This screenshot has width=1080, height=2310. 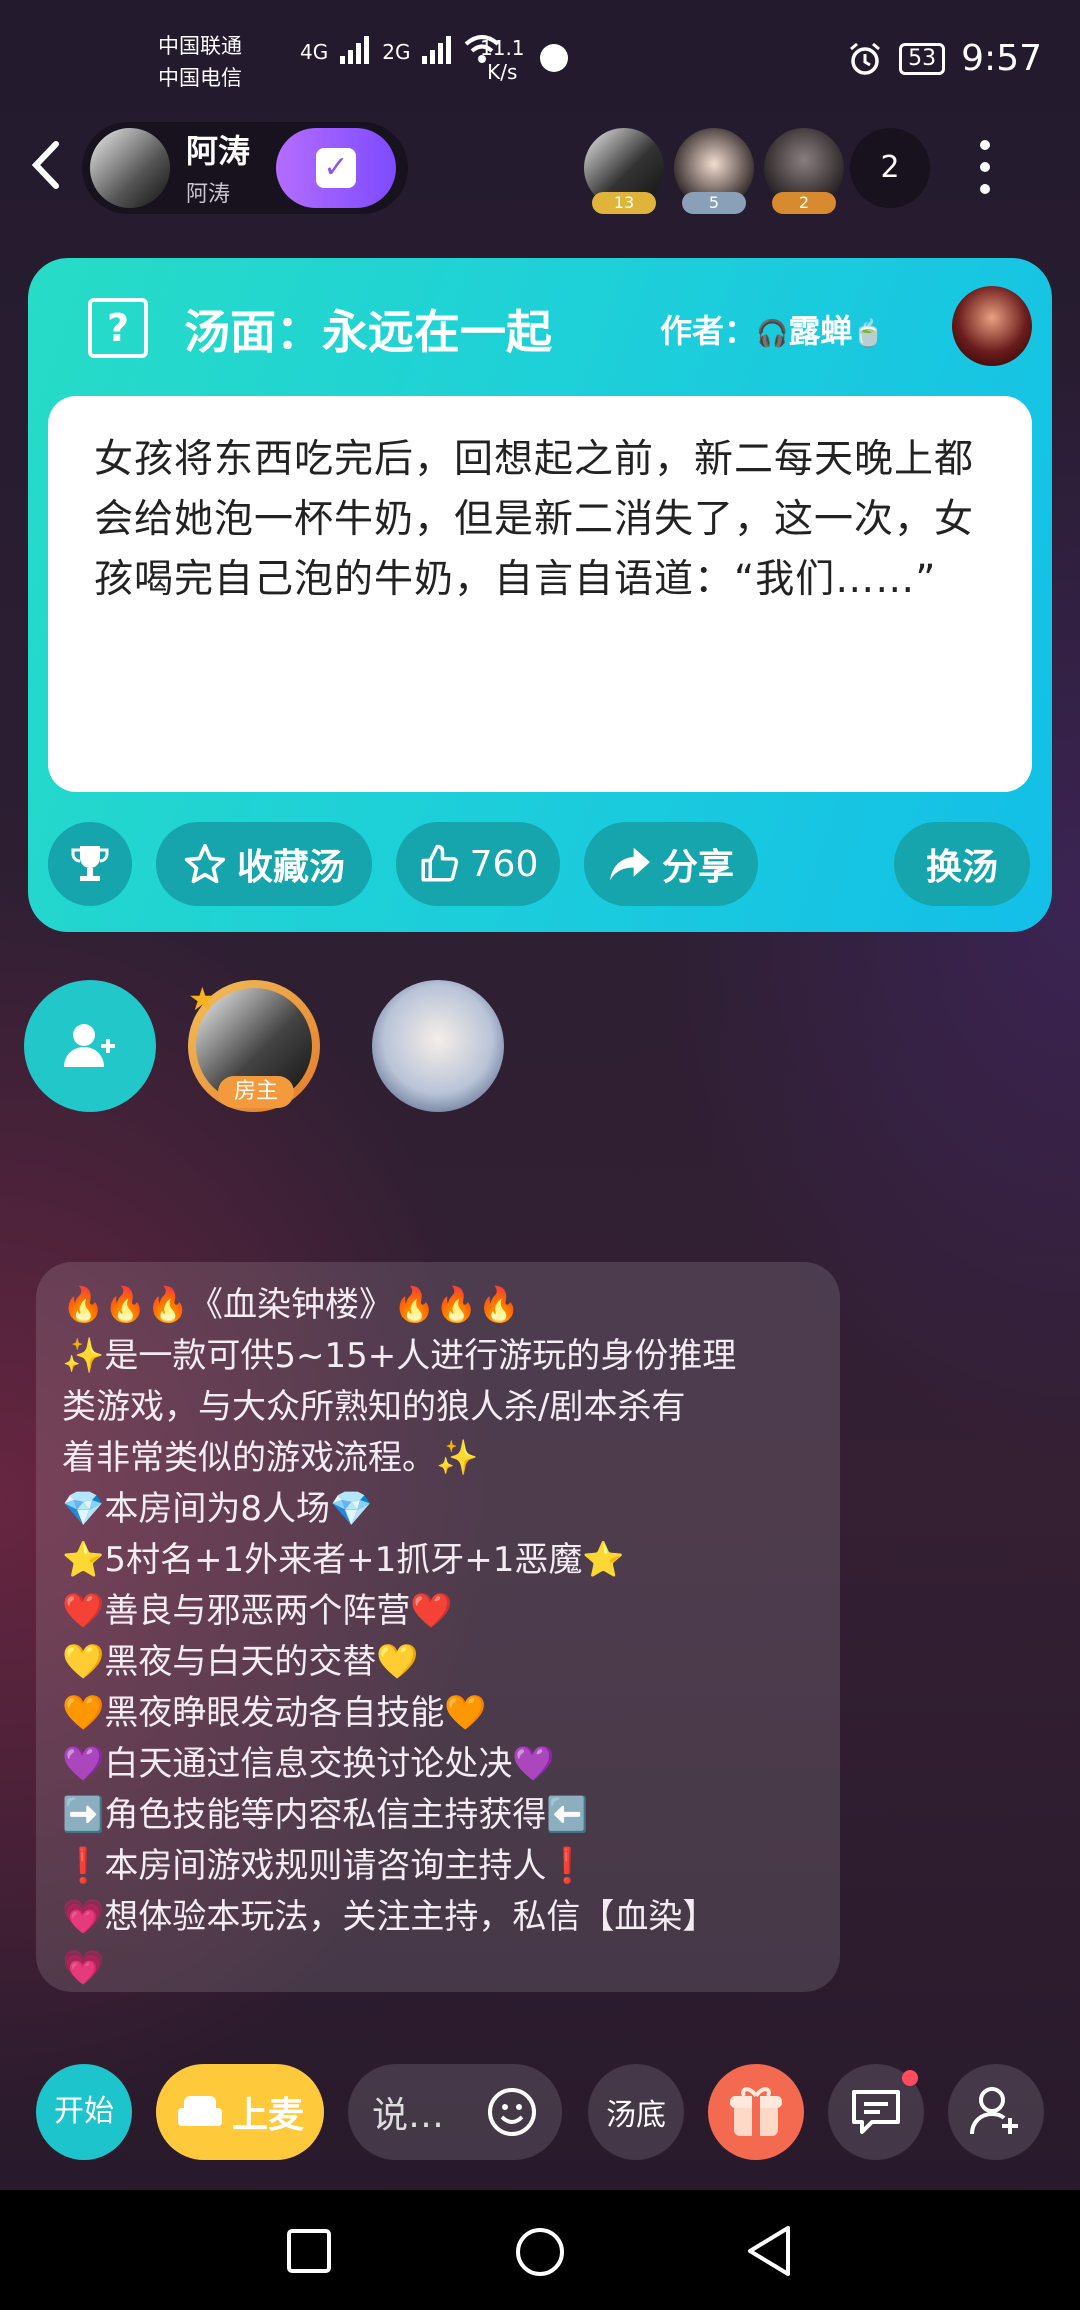 I want to click on trophy-icon, so click(x=90, y=863).